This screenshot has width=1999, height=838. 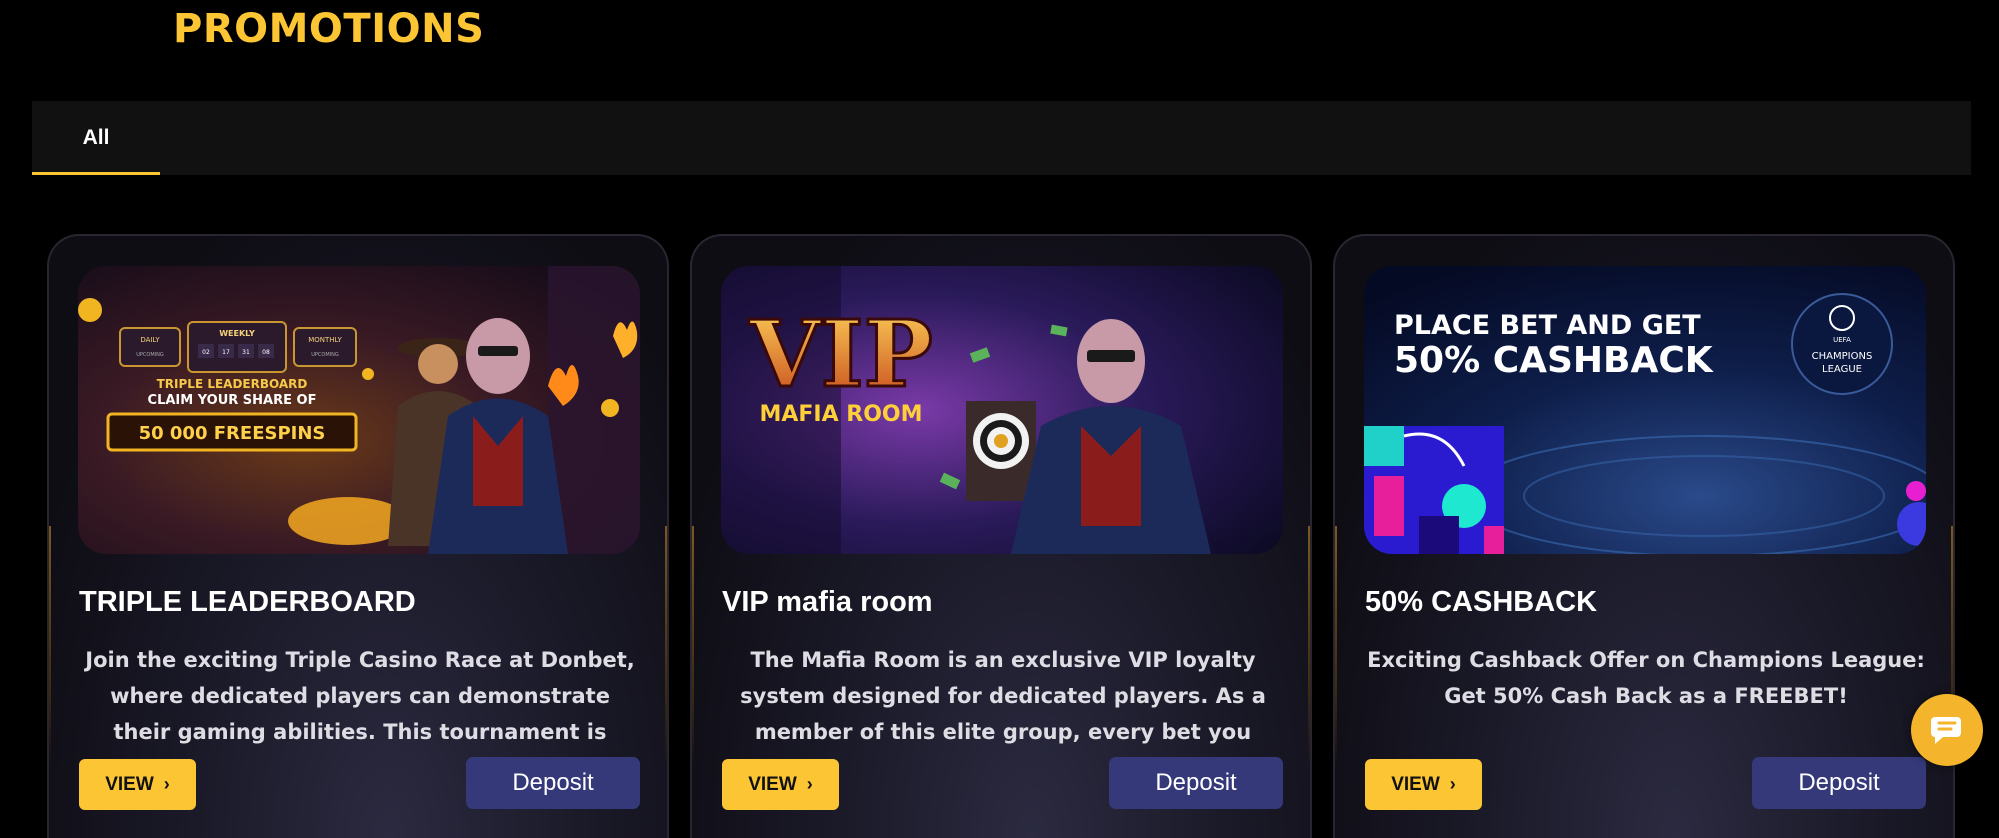 I want to click on timer-seconds: 08, so click(x=266, y=352).